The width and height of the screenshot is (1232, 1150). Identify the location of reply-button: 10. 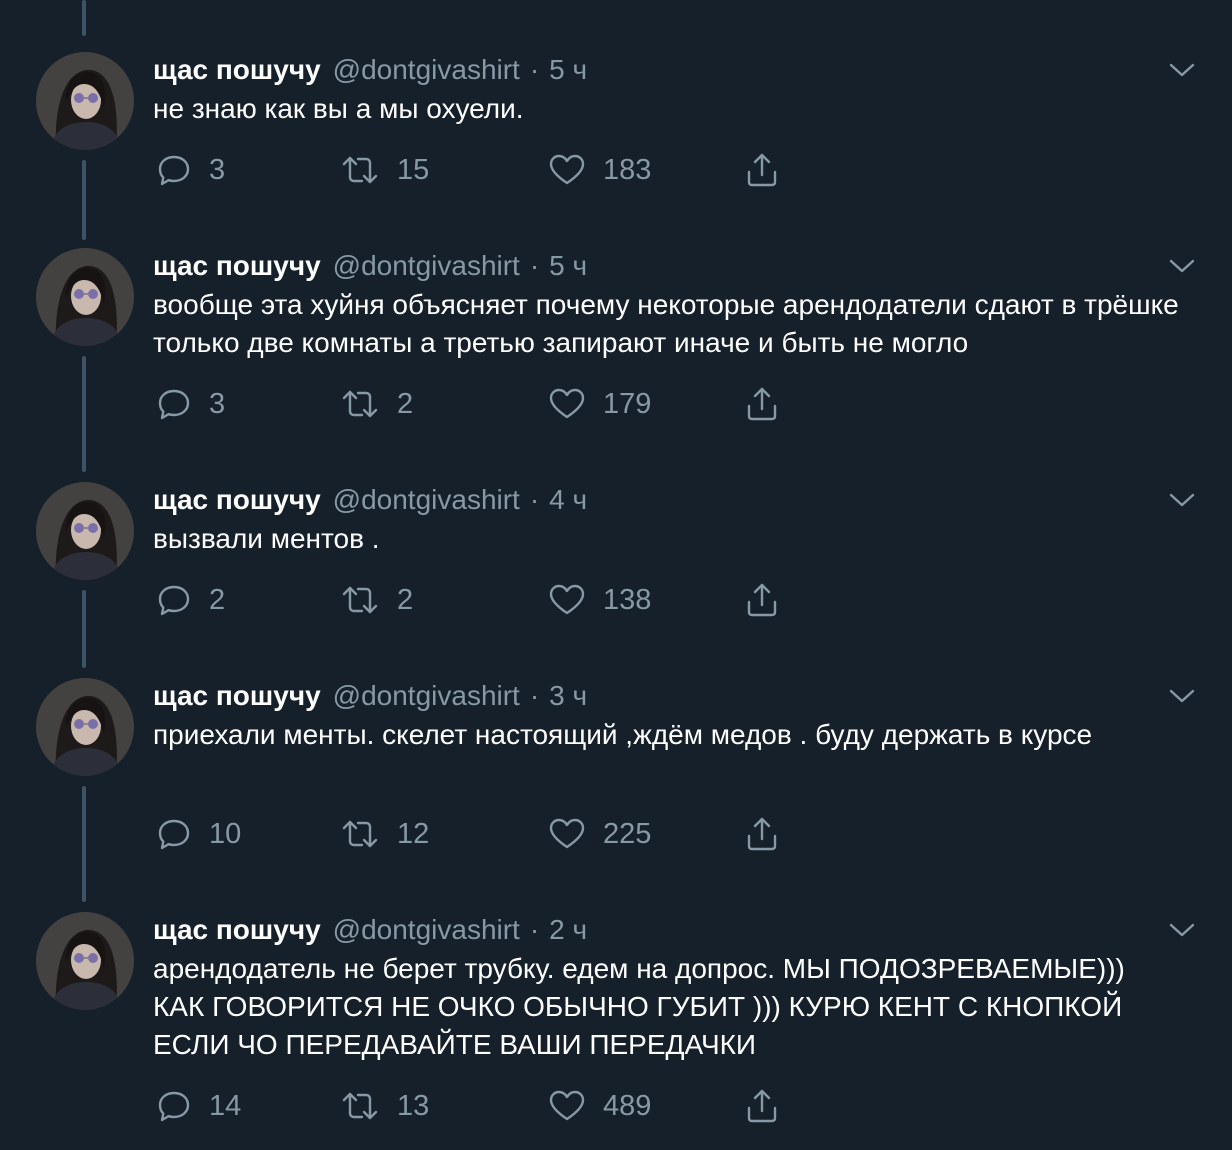
(199, 834).